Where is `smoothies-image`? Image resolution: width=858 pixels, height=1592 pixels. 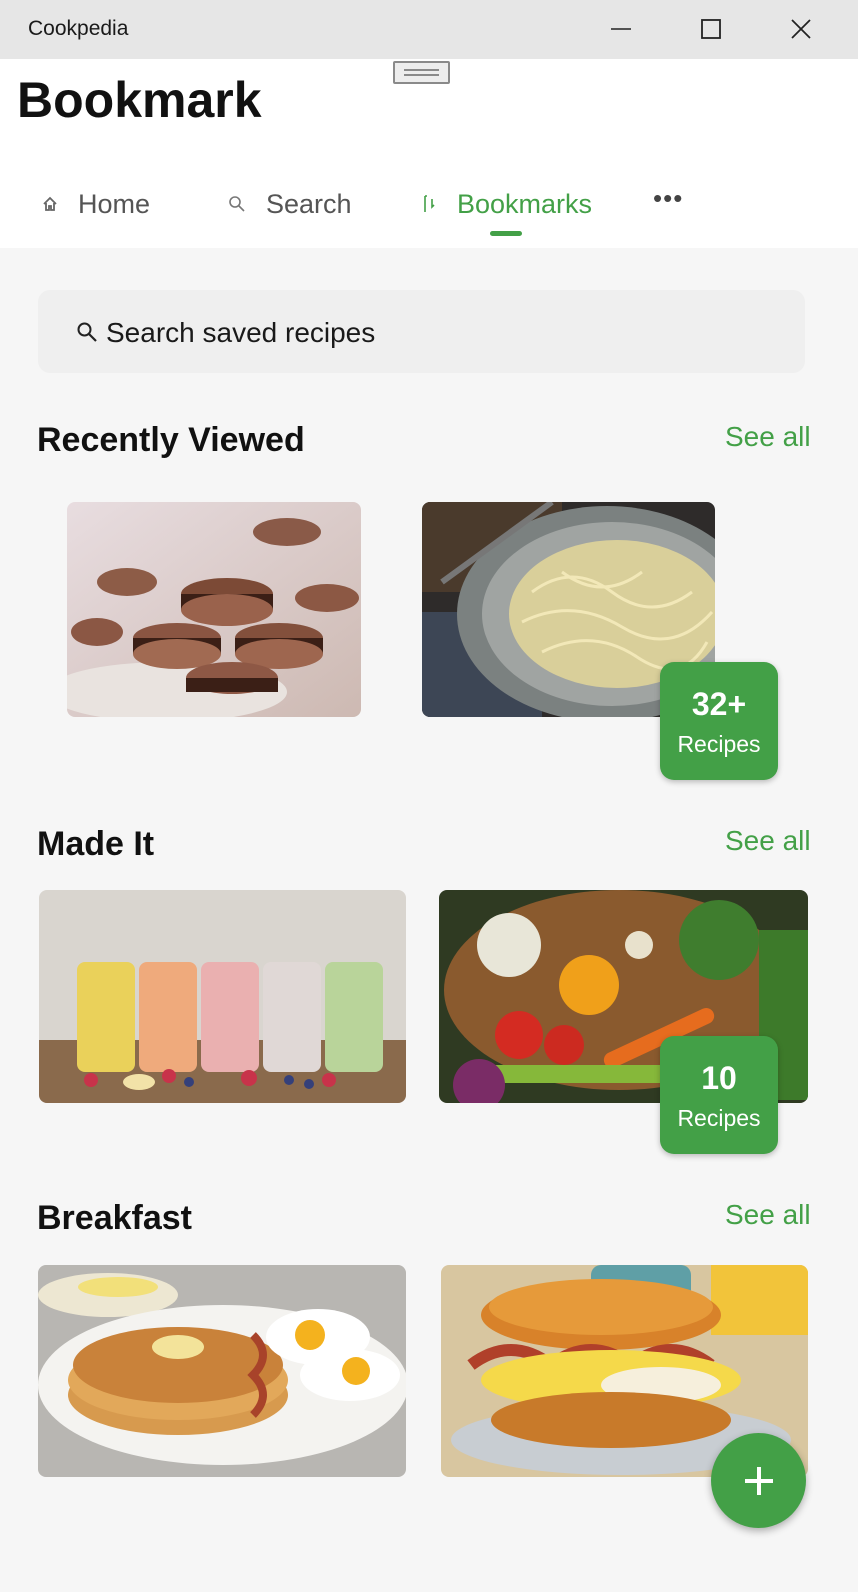 smoothies-image is located at coordinates (222, 996).